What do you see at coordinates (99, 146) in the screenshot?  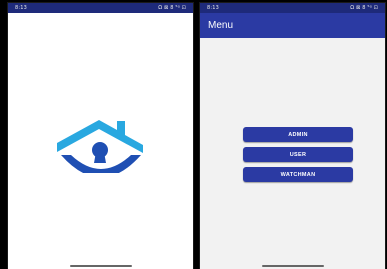 I see `house-keyhole-logo-icon` at bounding box center [99, 146].